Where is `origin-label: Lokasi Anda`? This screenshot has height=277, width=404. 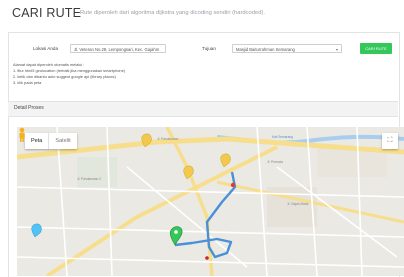
origin-label: Lokasi Anda is located at coordinates (46, 48).